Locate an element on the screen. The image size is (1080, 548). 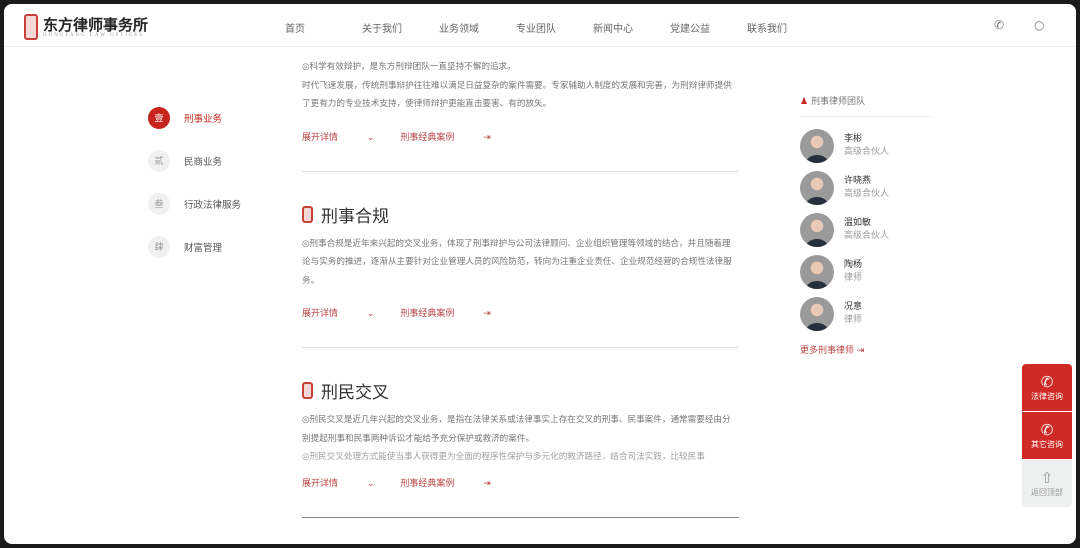
side-nav-label: 刑事业务 is located at coordinates (203, 119).